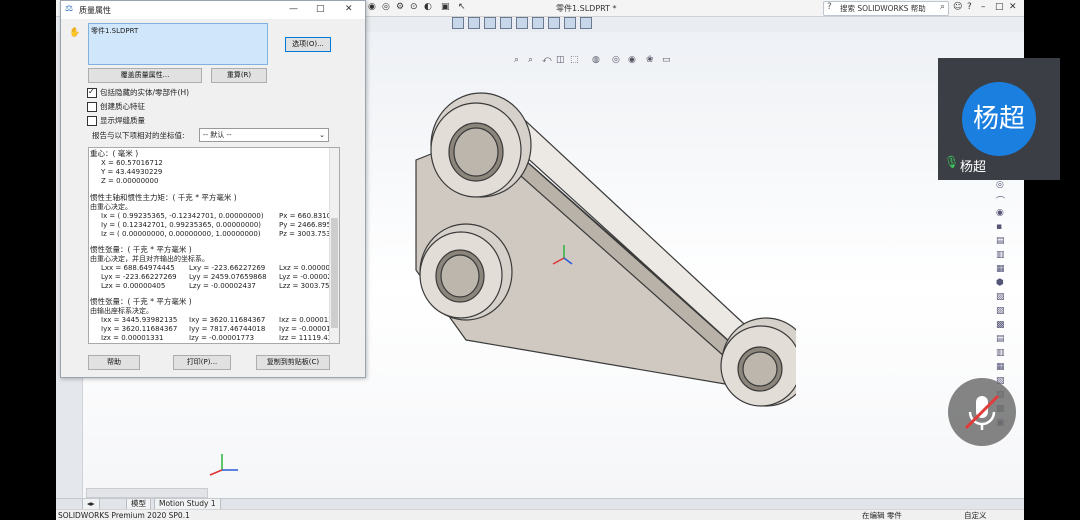 The height and width of the screenshot is (520, 1080). What do you see at coordinates (474, 23) in the screenshot?
I see `back-view-icon` at bounding box center [474, 23].